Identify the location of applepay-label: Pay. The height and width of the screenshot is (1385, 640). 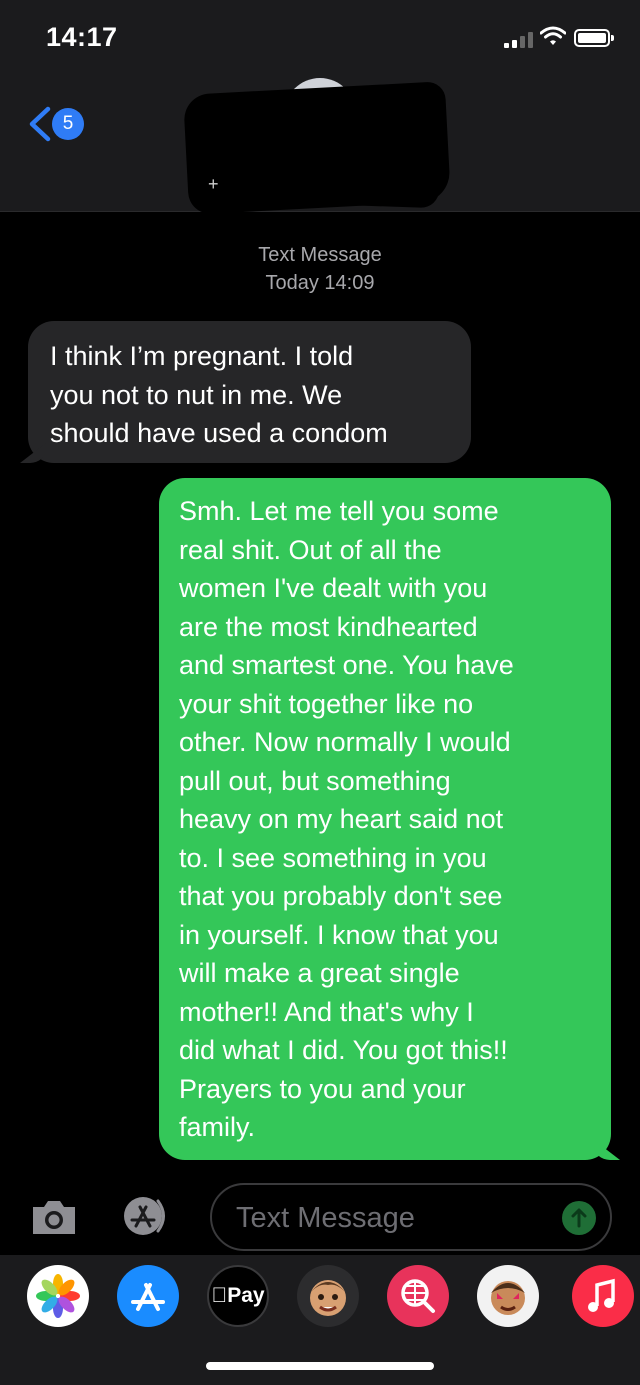
(237, 1296).